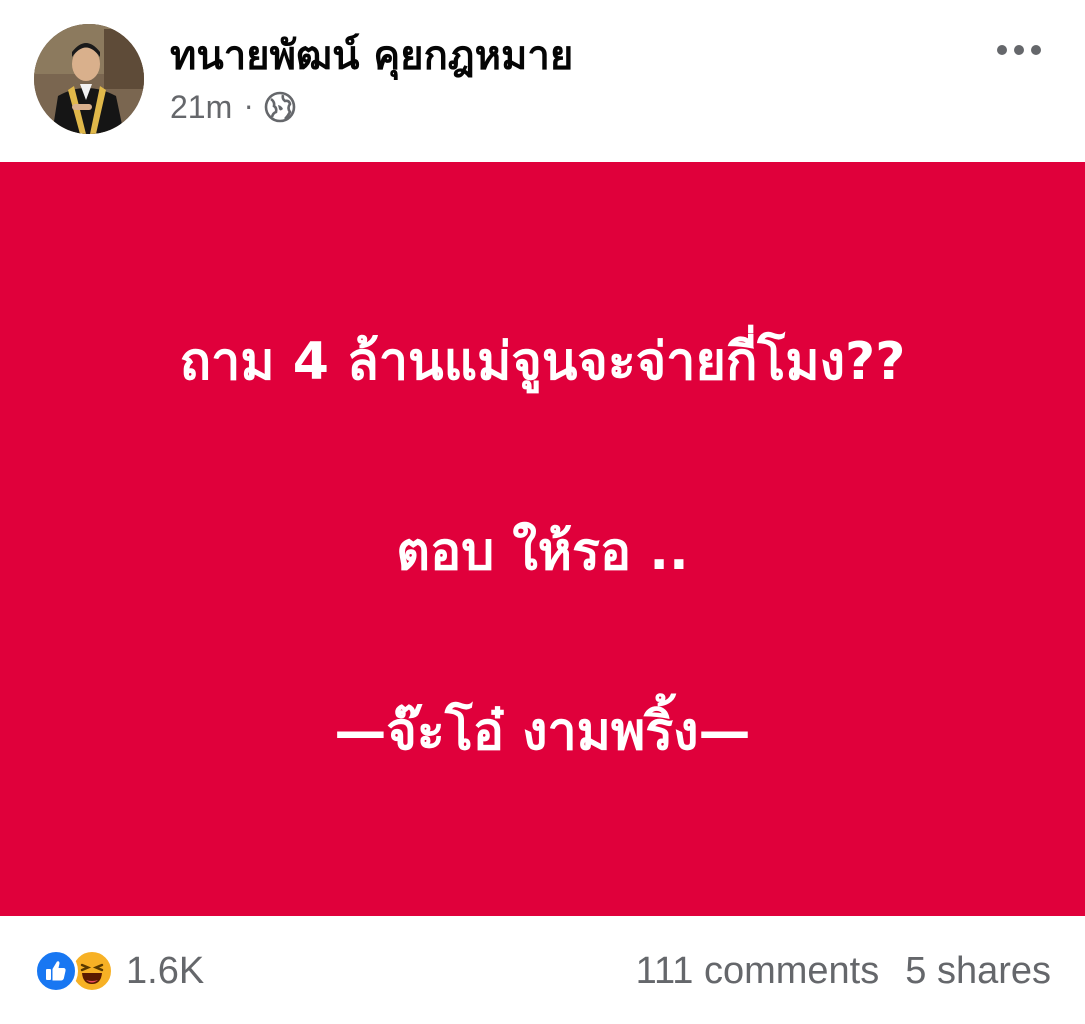 Image resolution: width=1085 pixels, height=1024 pixels. I want to click on reactions-summary: 1.6K, so click(119, 971).